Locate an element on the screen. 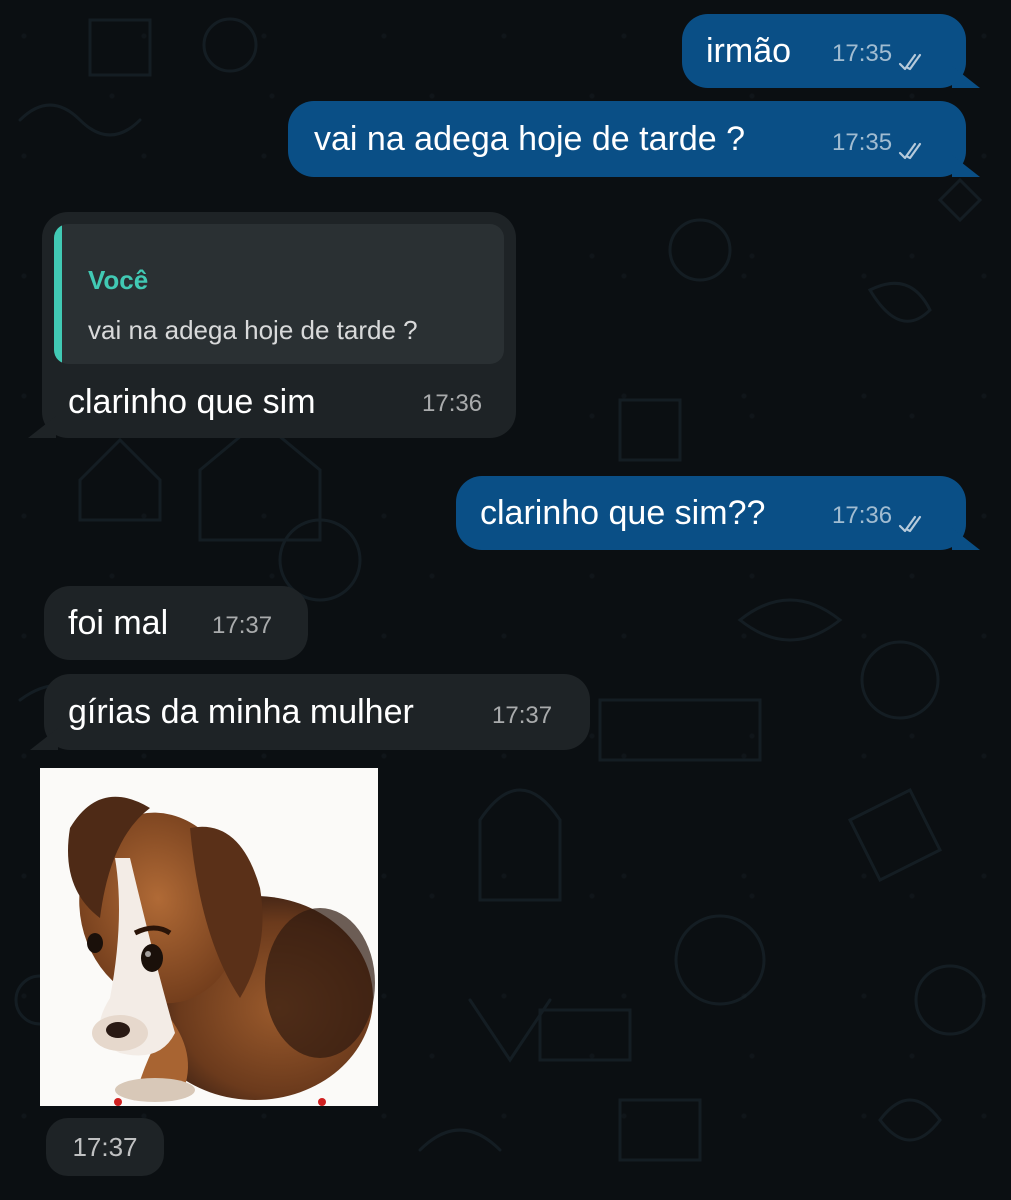 Image resolution: width=1011 pixels, height=1200 pixels. message-text: clarinho que sim is located at coordinates (192, 402).